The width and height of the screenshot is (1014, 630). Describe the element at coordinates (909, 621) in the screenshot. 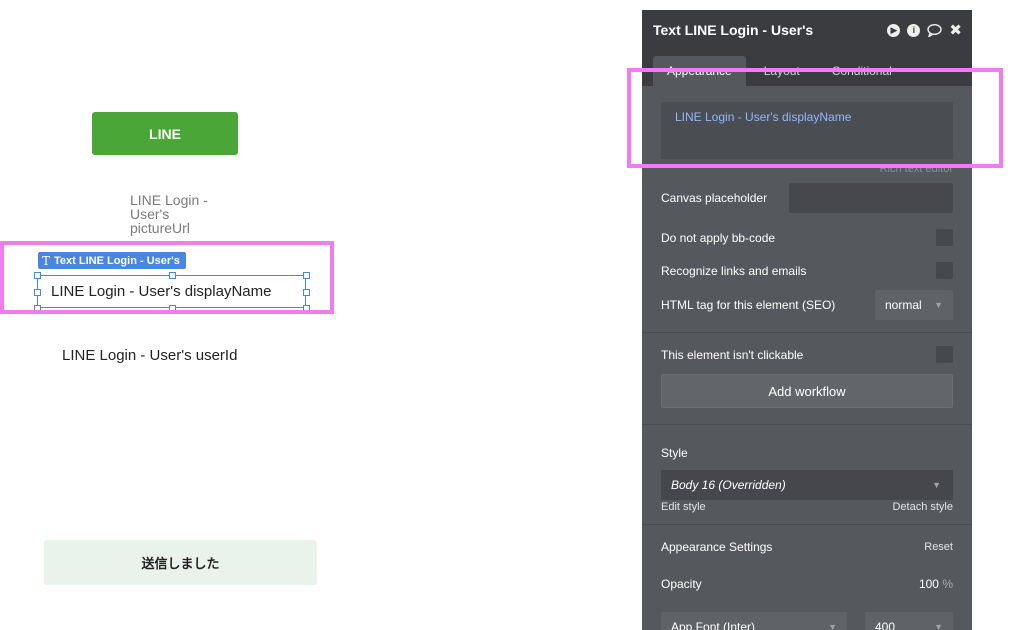

I see `font-weight-select: 400 ▼` at that location.